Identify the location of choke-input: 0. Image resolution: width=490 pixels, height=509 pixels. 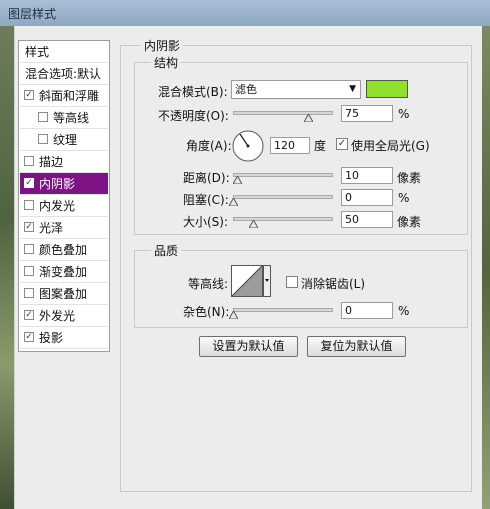
(367, 197).